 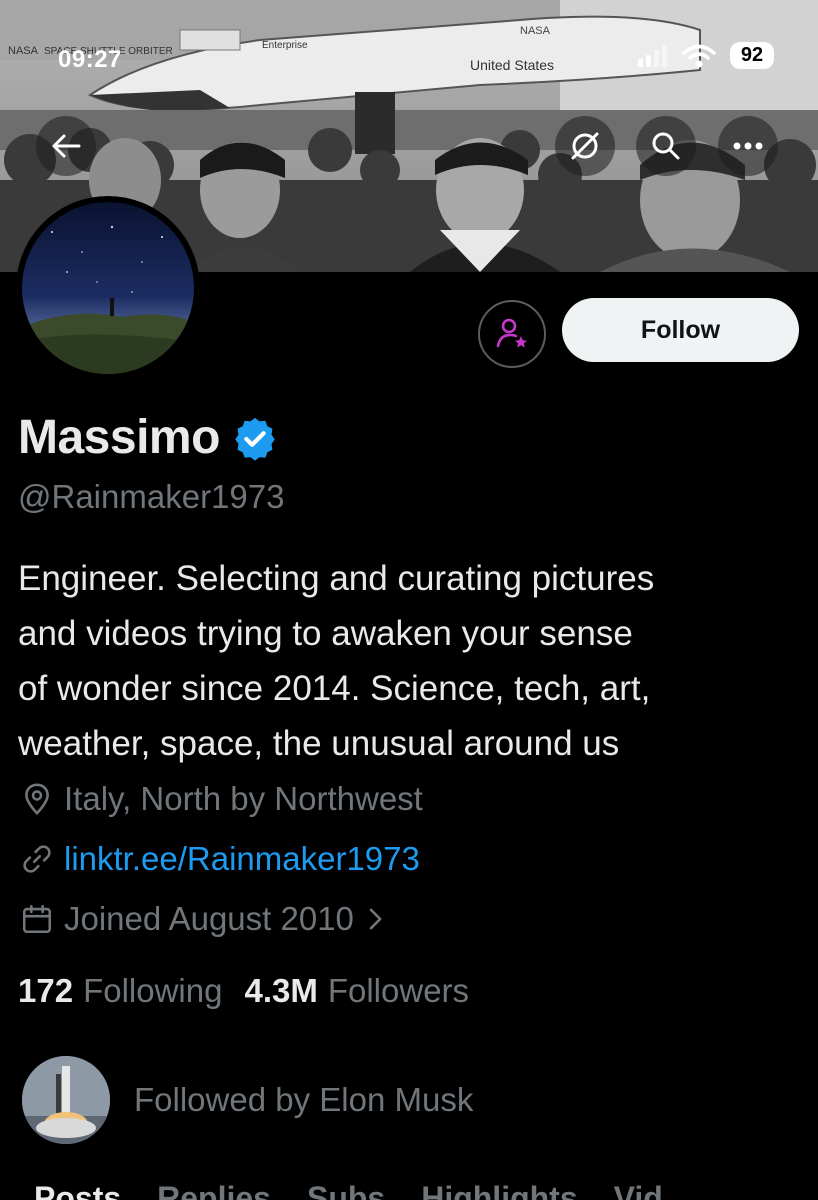 I want to click on profile-location: Italy, North by Northwest, so click(x=221, y=799).